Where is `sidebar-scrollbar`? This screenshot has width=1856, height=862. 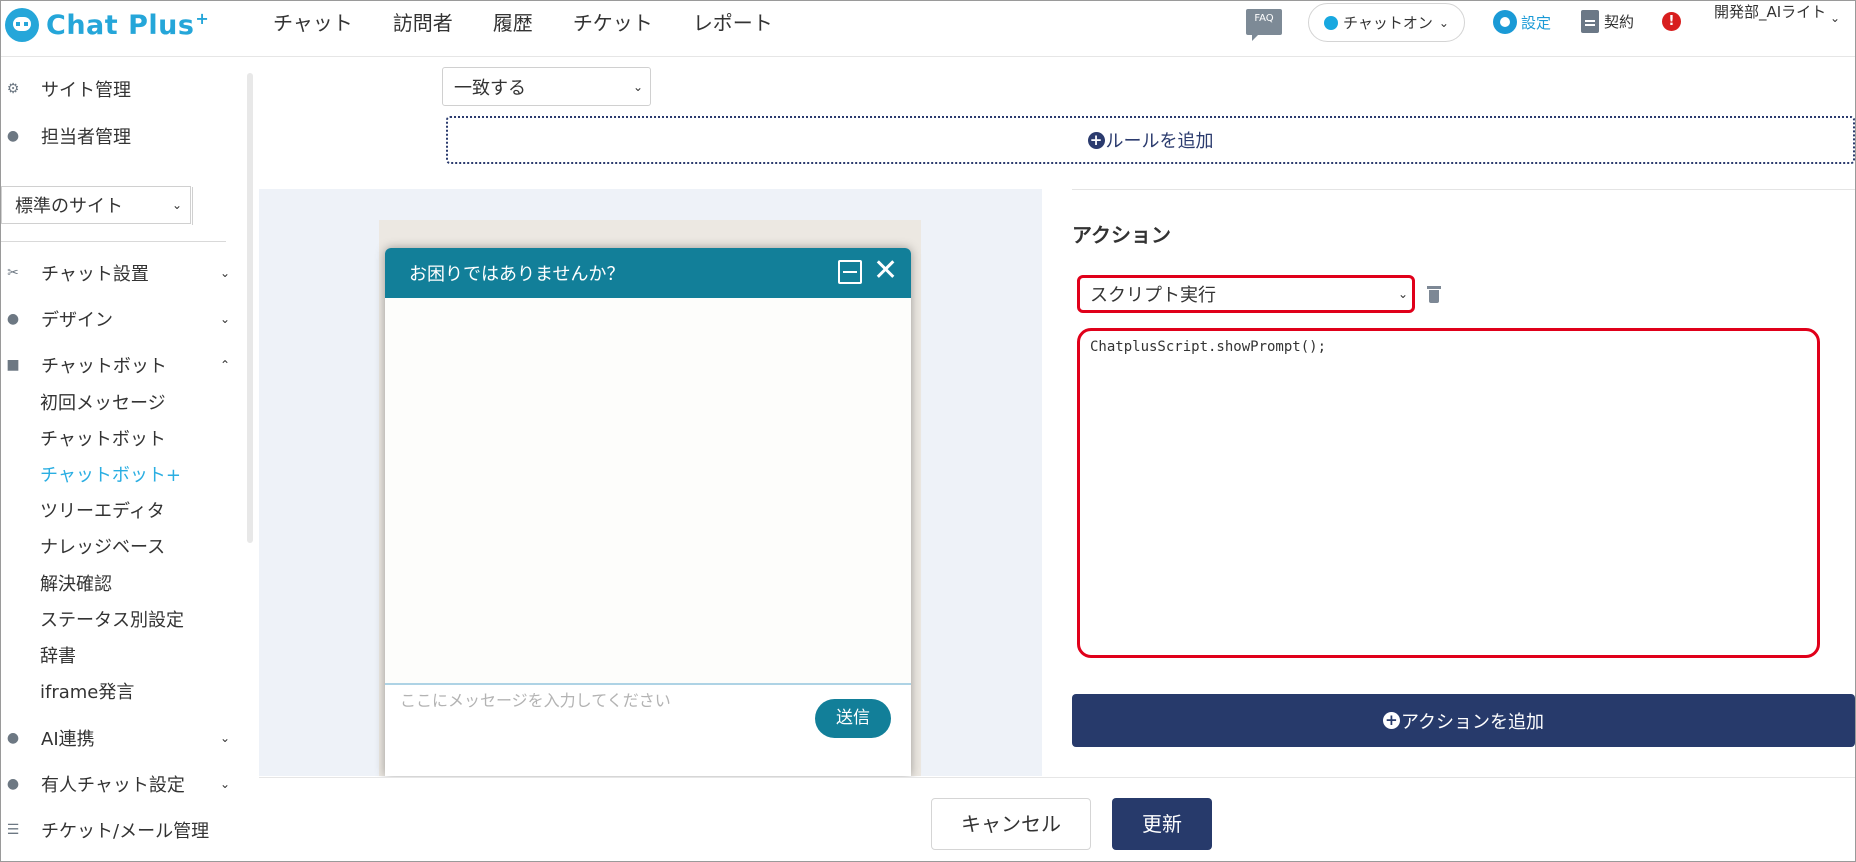 sidebar-scrollbar is located at coordinates (250, 308).